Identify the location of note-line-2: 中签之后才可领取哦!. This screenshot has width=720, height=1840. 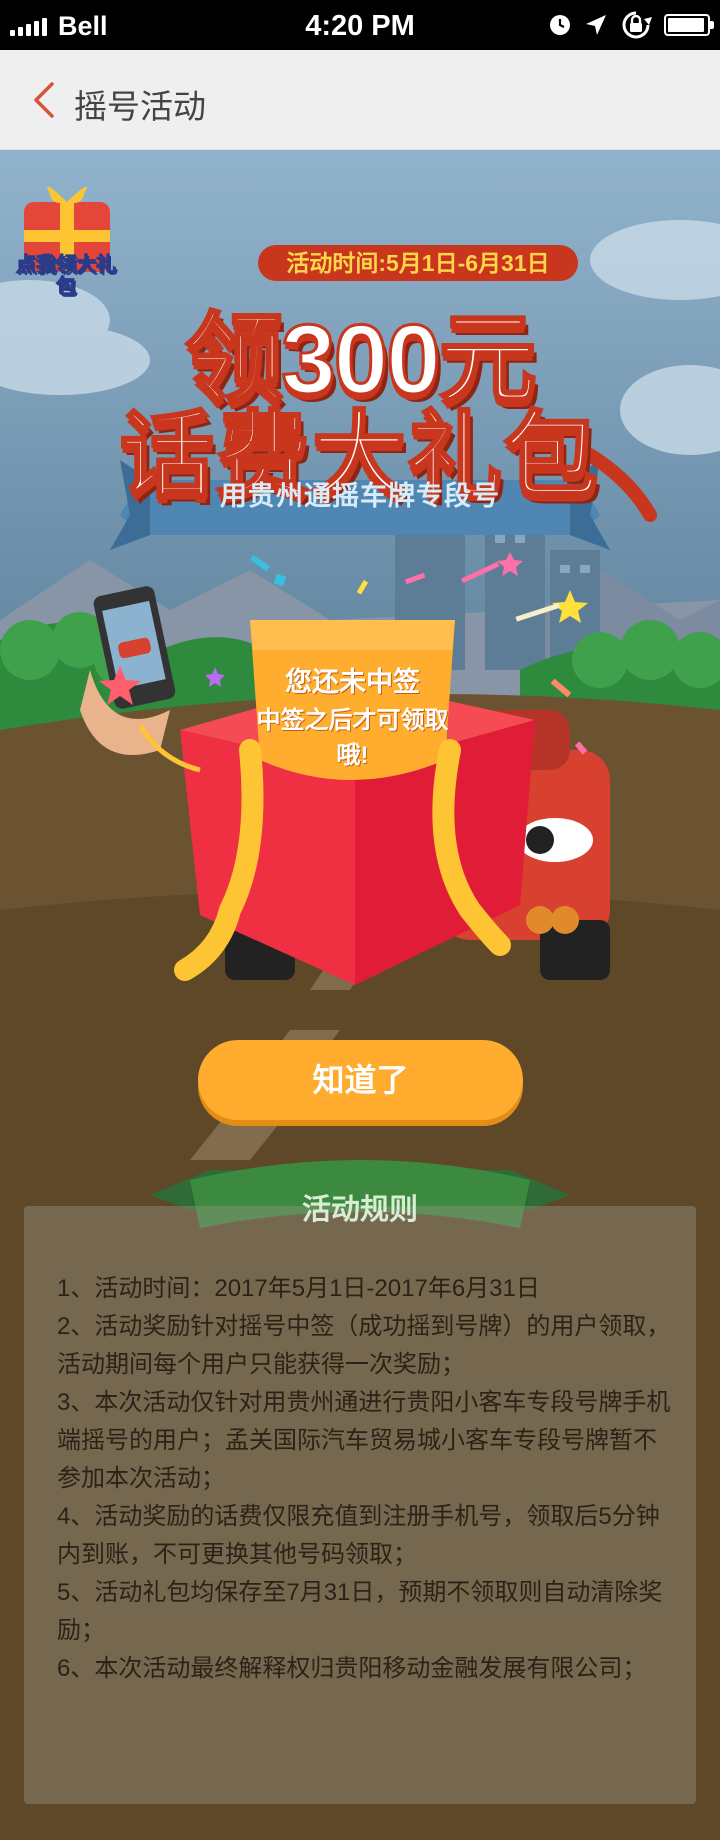
(352, 738).